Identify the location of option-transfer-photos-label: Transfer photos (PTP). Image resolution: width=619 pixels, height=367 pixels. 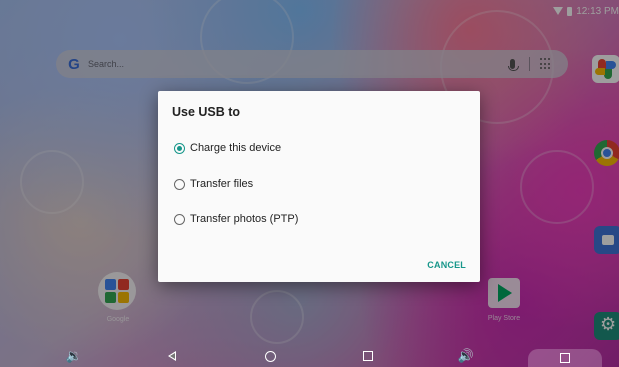
(244, 219).